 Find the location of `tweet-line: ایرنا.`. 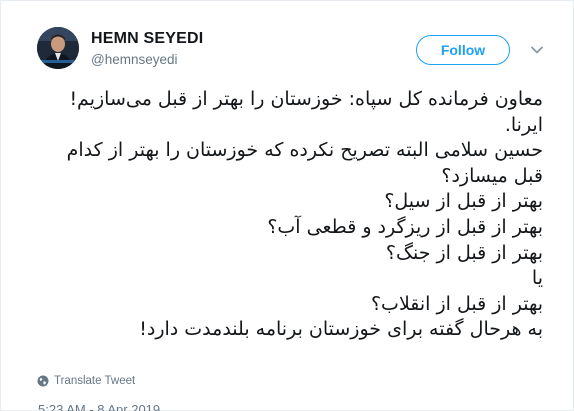

tweet-line: ایرنا. is located at coordinates (523, 124).